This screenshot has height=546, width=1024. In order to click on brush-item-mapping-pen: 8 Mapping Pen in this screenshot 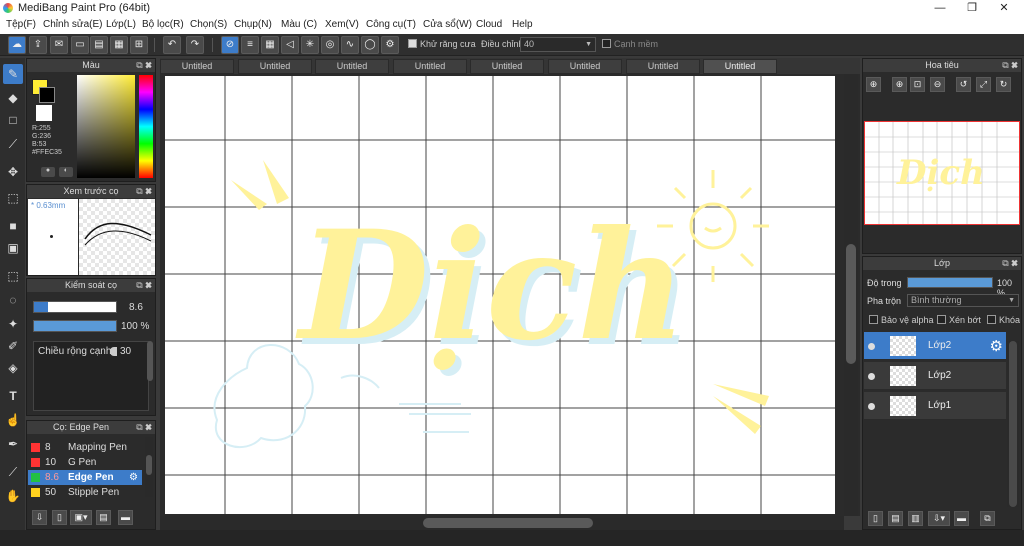, I will do `click(90, 447)`.